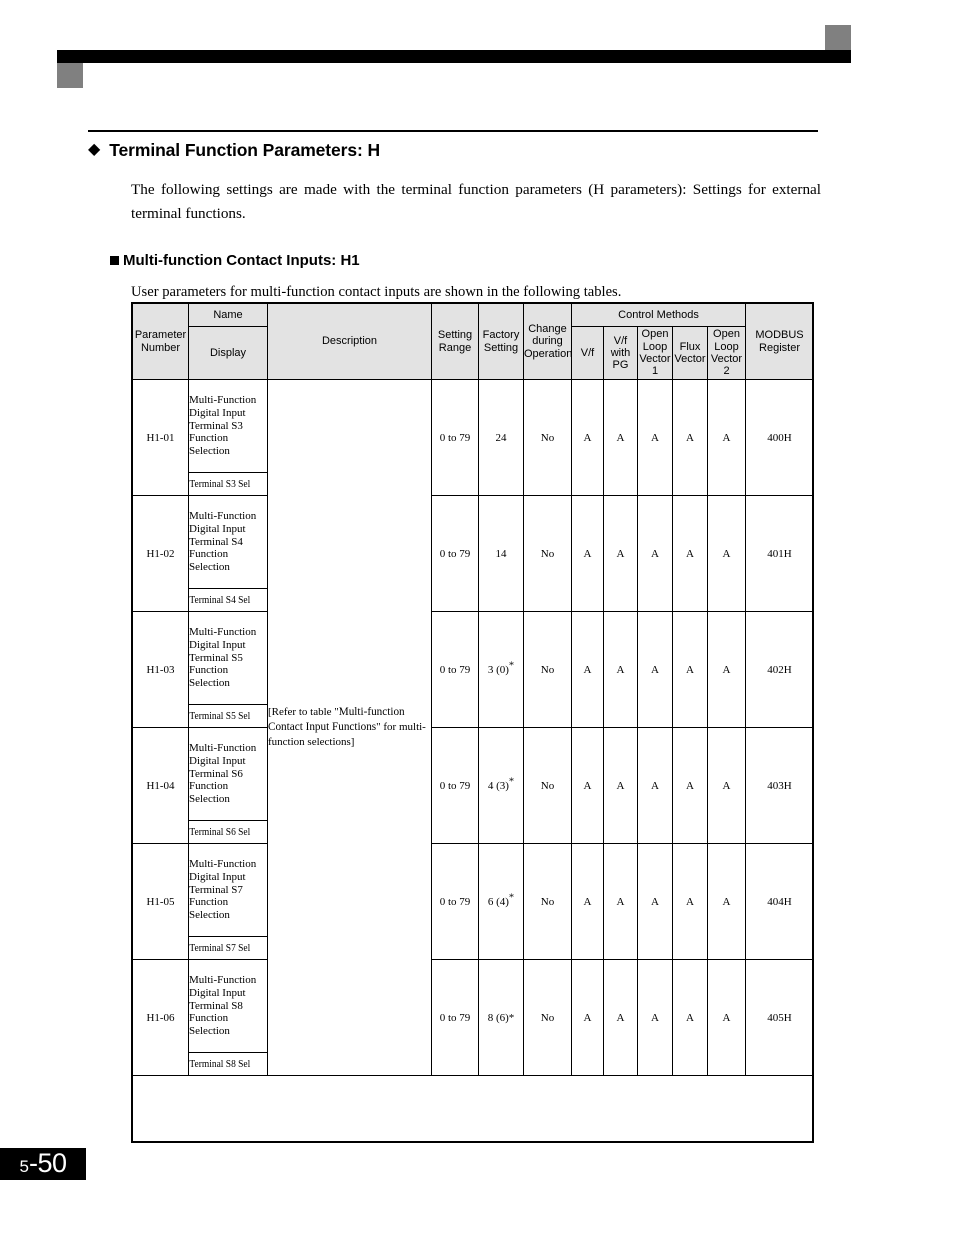 This screenshot has width=954, height=1235. What do you see at coordinates (548, 353) in the screenshot?
I see `header-change-line3: Operation` at bounding box center [548, 353].